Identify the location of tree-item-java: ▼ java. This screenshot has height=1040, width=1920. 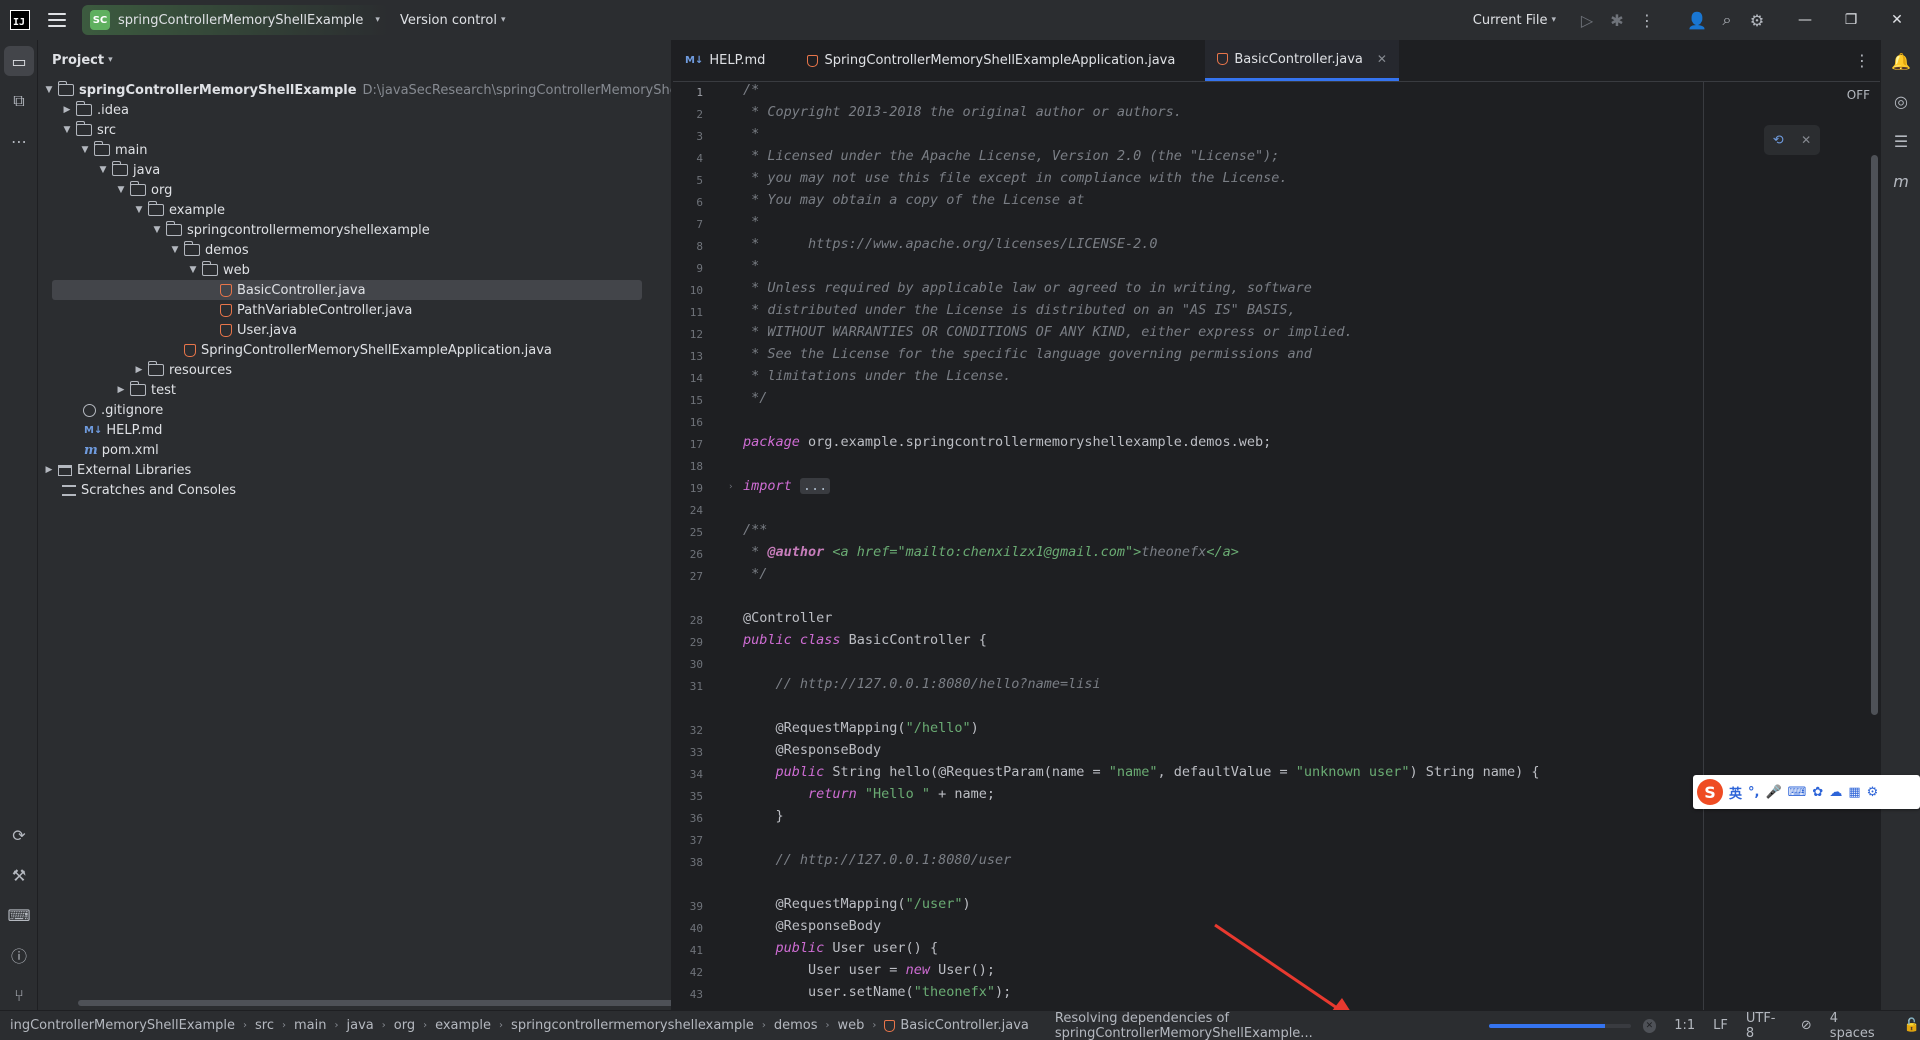
(128, 170).